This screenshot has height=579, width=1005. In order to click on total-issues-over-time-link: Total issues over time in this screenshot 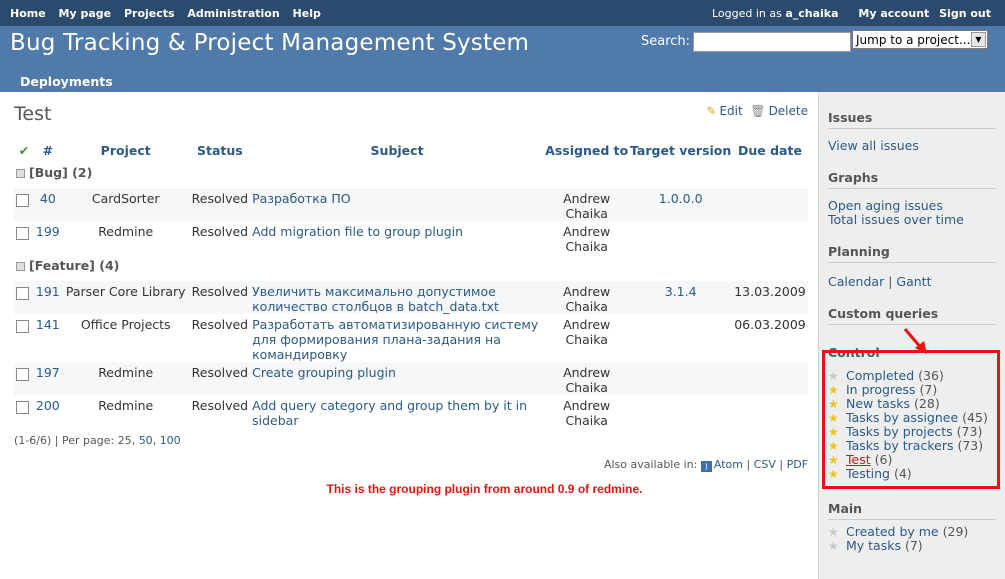, I will do `click(896, 219)`.